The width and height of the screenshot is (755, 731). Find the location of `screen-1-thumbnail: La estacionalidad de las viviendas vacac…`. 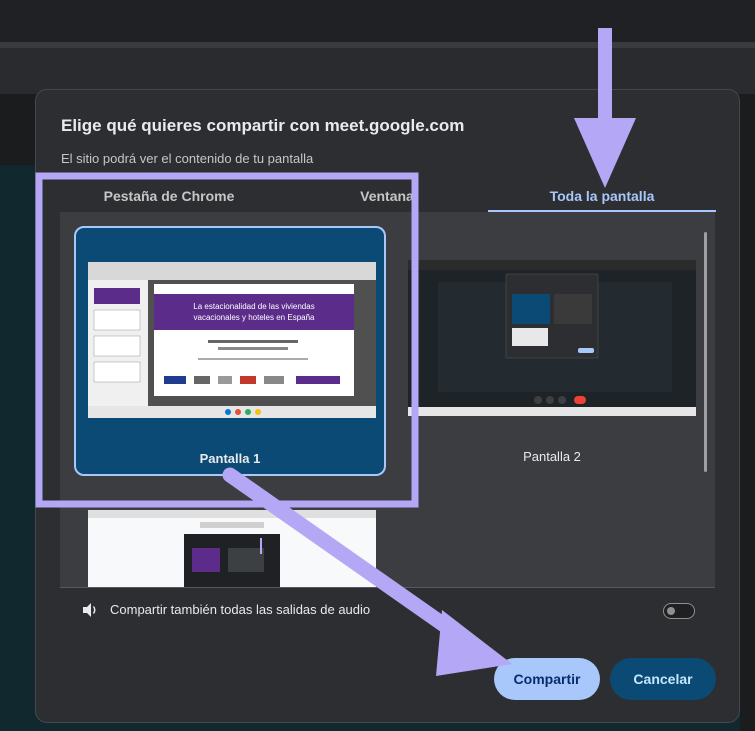

screen-1-thumbnail: La estacionalidad de las viviendas vacac… is located at coordinates (232, 340).